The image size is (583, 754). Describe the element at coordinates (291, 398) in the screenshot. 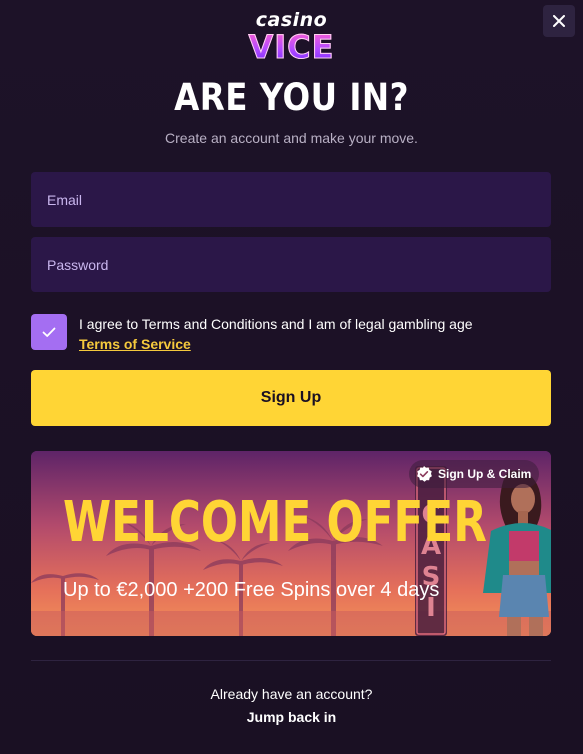

I see `sign-up-button: Sign Up` at that location.